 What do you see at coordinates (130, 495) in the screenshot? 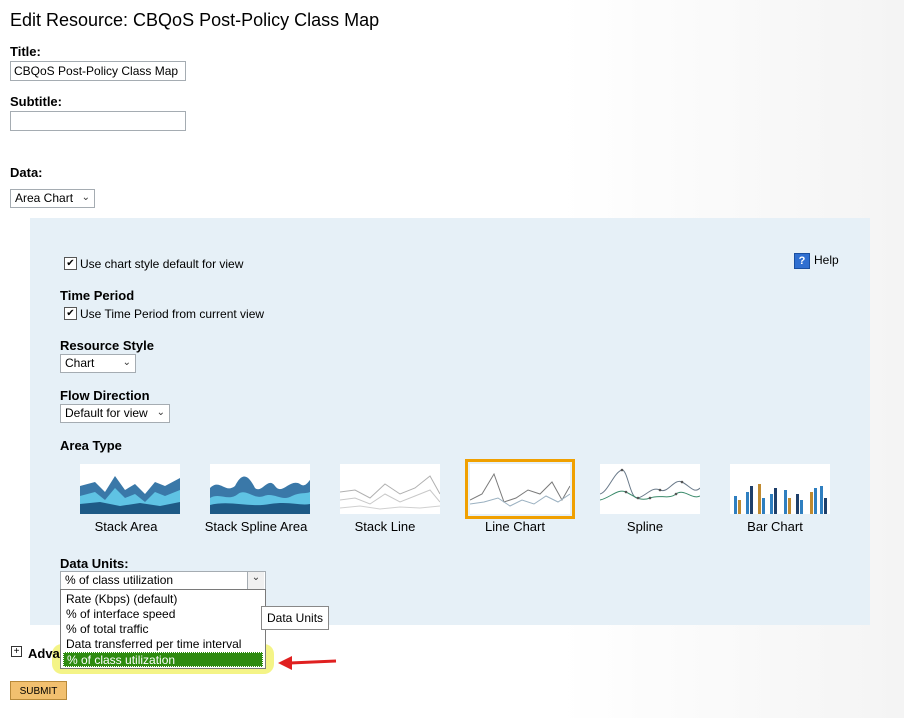
I see `stack-area-icon` at bounding box center [130, 495].